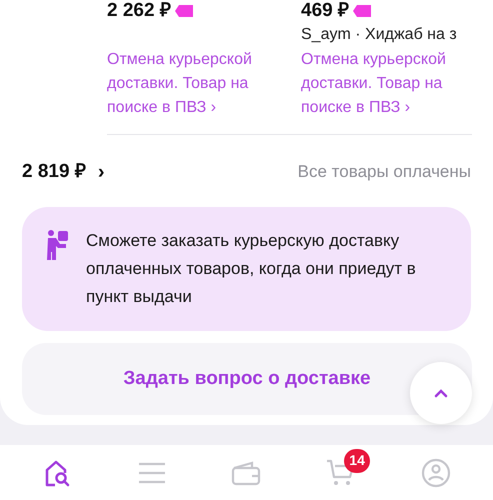  Describe the element at coordinates (246, 473) in the screenshot. I see `wallet-icon` at that location.